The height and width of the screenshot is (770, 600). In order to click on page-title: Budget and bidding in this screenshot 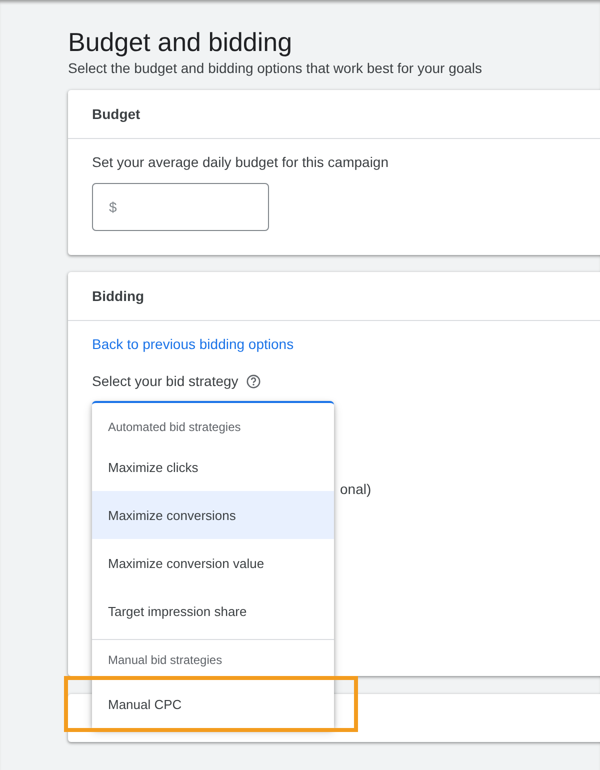, I will do `click(181, 42)`.